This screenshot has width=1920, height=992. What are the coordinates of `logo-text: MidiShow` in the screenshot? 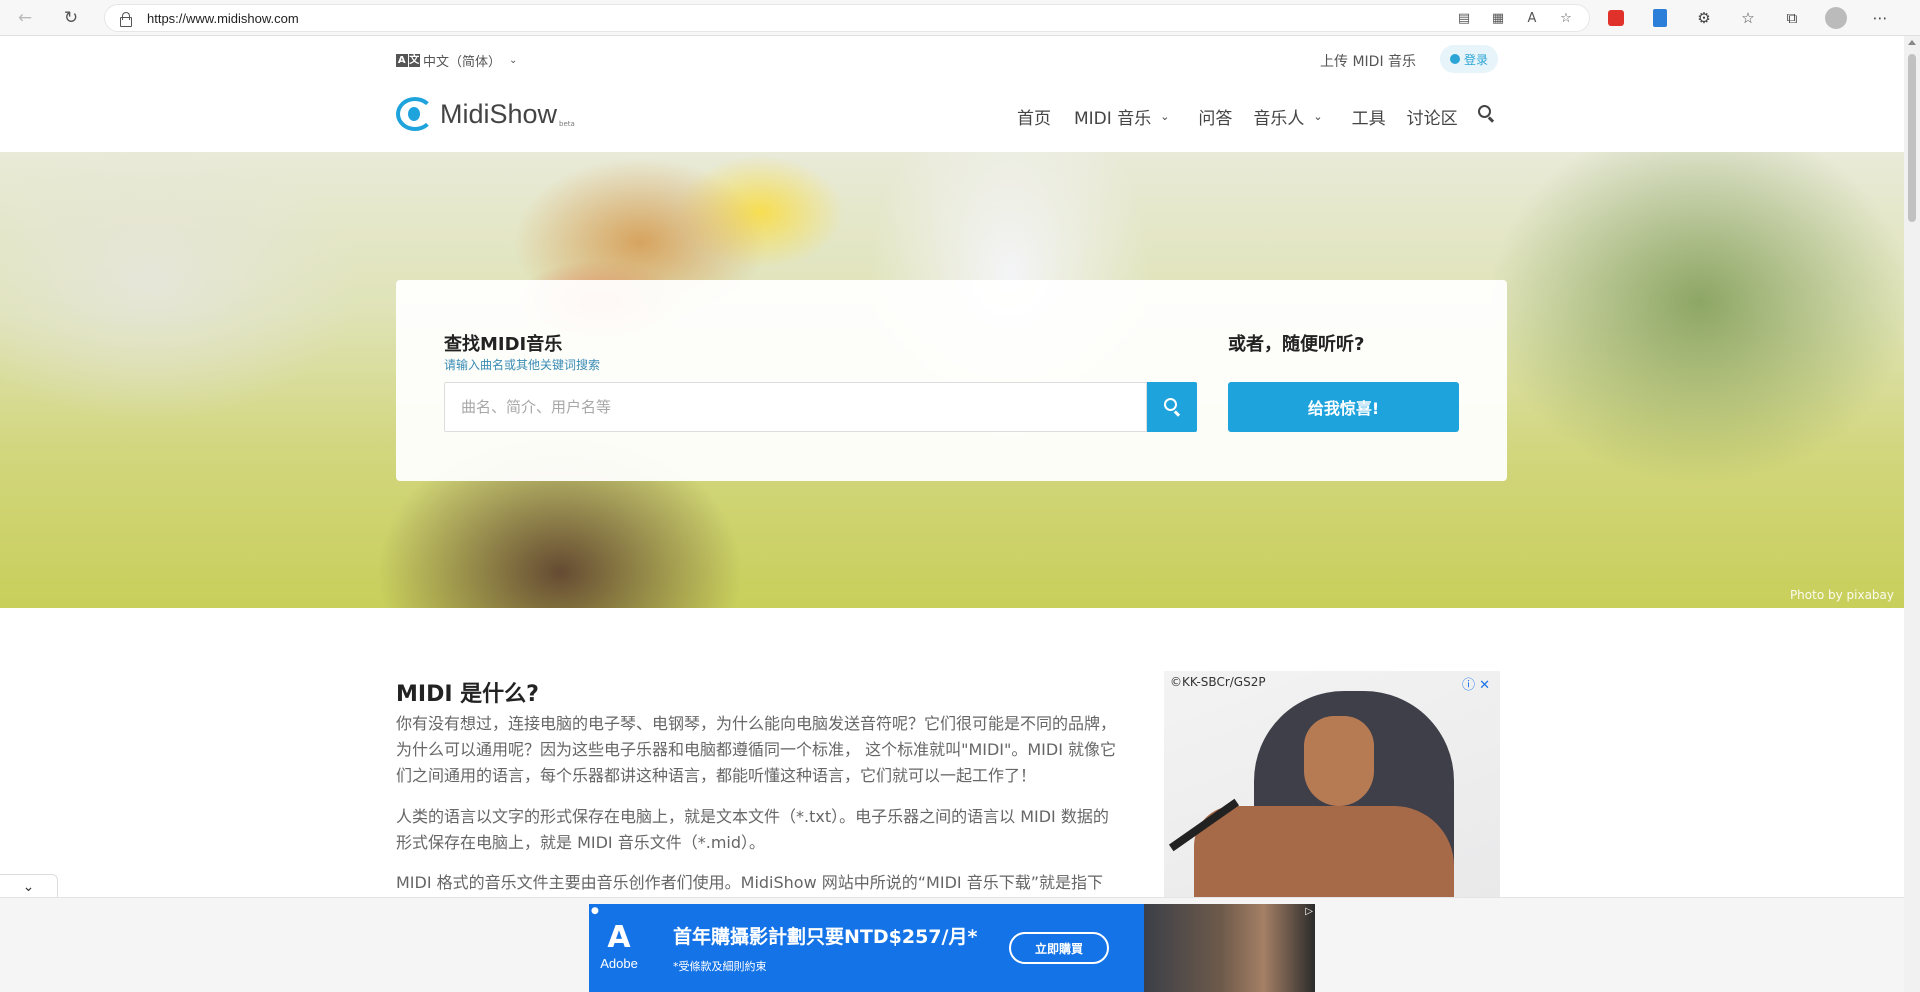 It's located at (499, 113).